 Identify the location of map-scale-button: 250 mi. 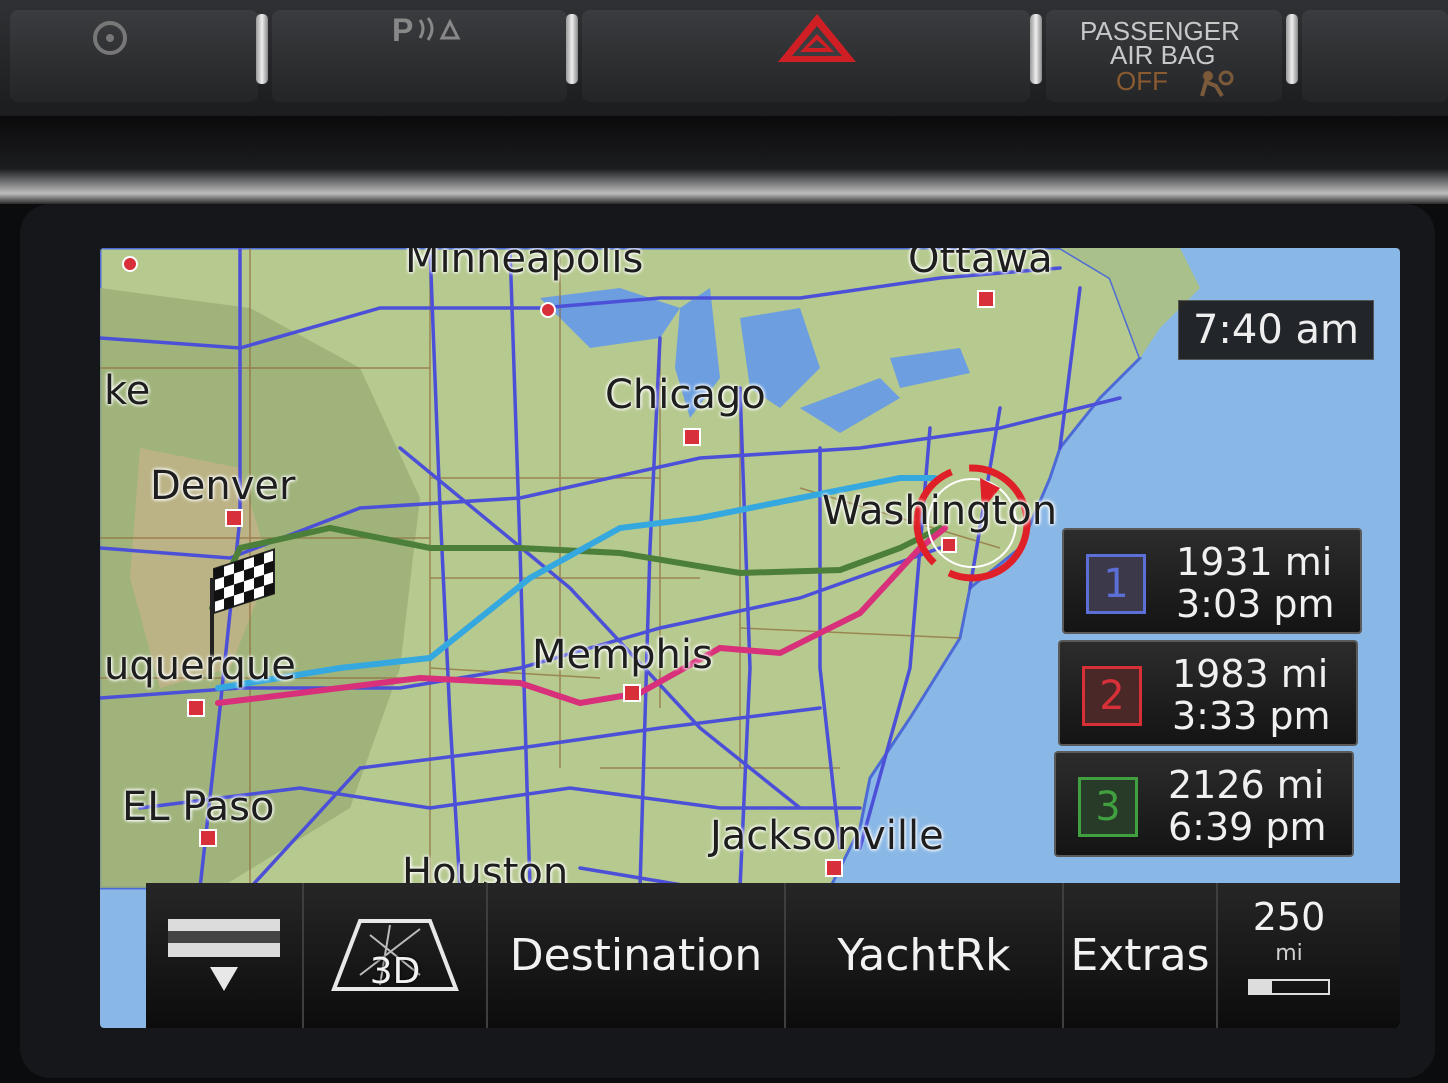
(1289, 955).